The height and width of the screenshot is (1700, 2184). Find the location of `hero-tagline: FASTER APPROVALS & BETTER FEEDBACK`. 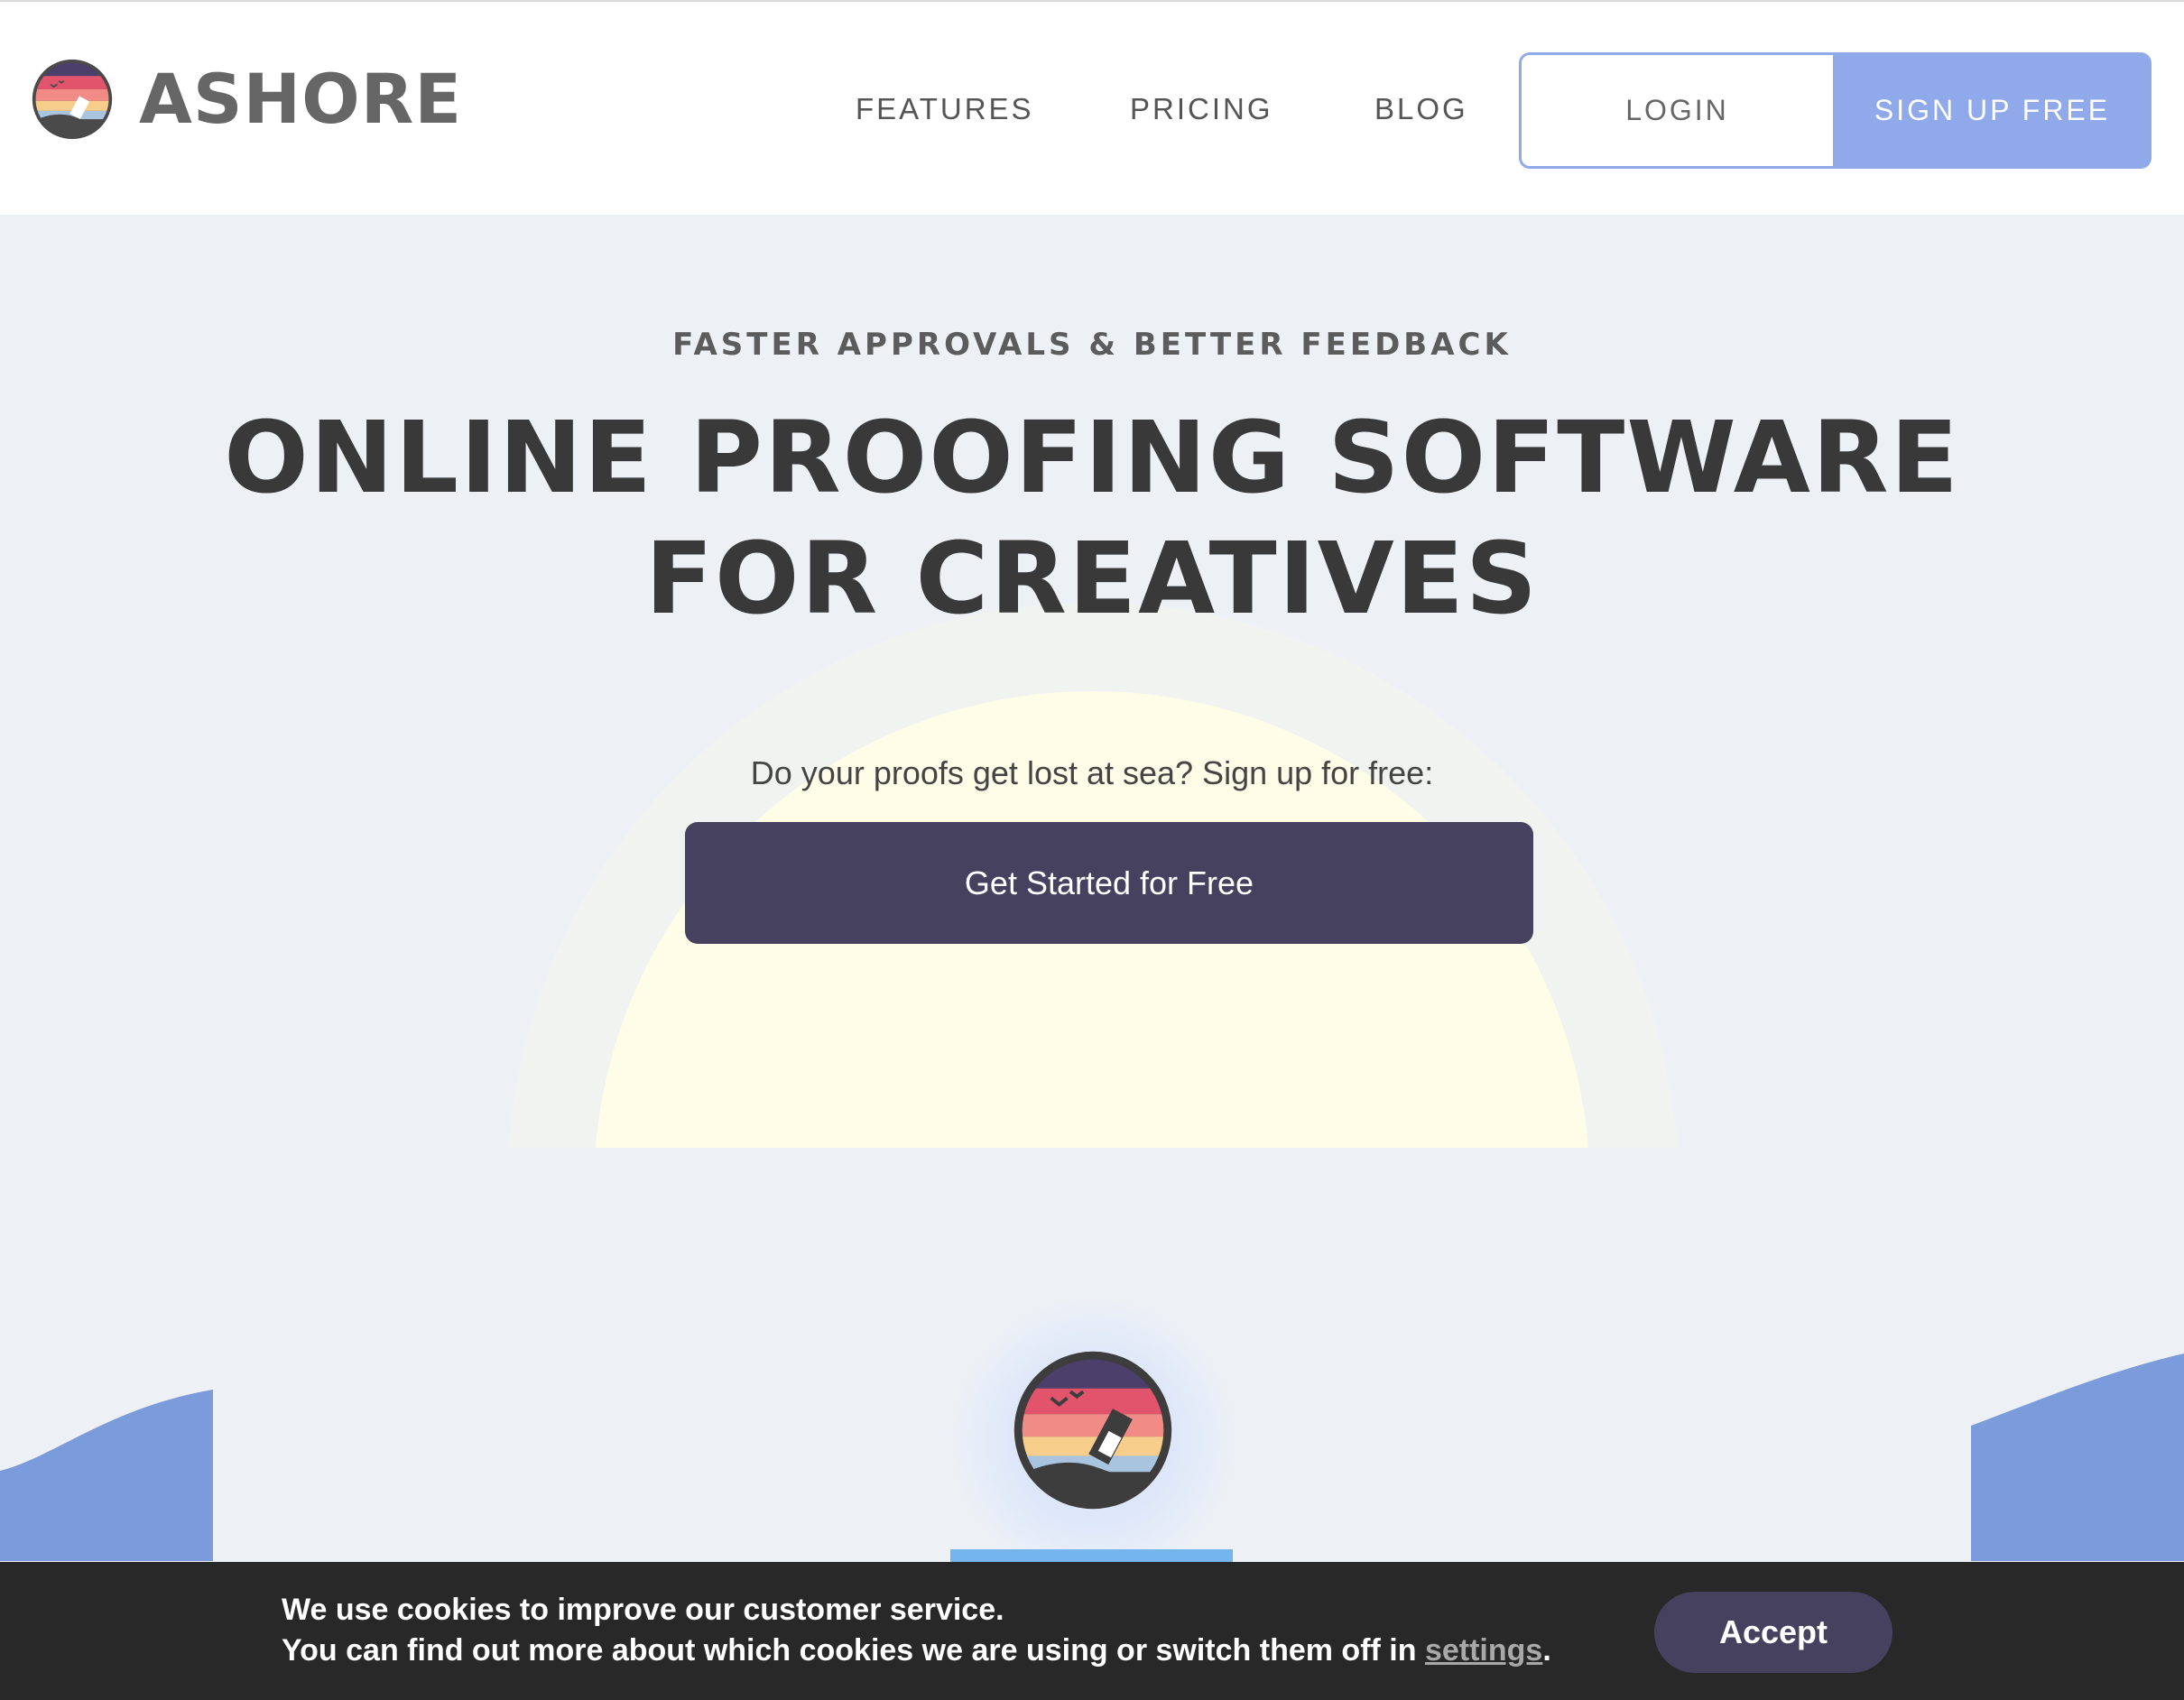

hero-tagline: FASTER APPROVALS & BETTER FEEDBACK is located at coordinates (1092, 345).